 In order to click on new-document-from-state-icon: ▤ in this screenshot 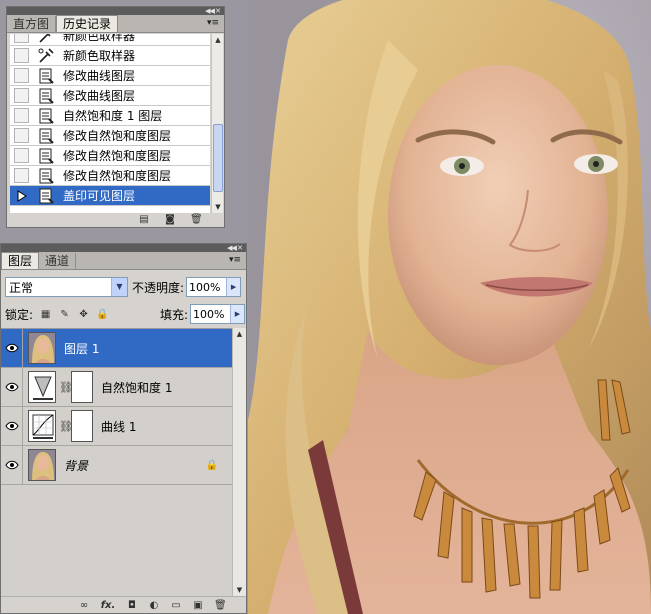, I will do `click(144, 219)`.